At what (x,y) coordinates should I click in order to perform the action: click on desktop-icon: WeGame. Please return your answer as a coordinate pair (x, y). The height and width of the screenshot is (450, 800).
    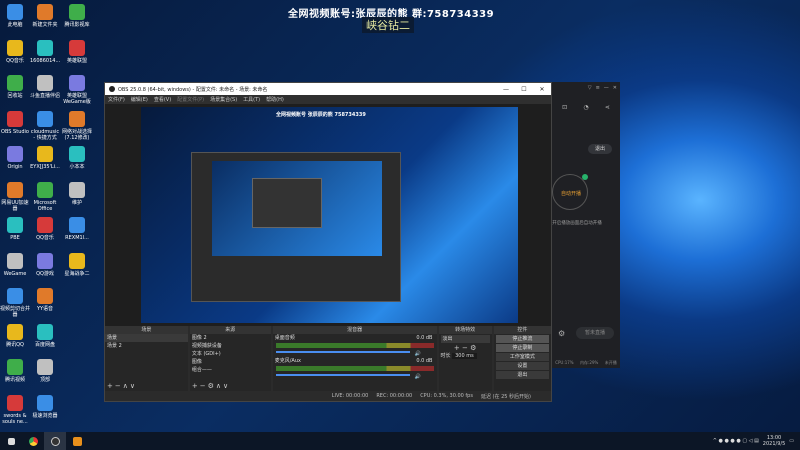
    Looking at the image, I should click on (15, 264).